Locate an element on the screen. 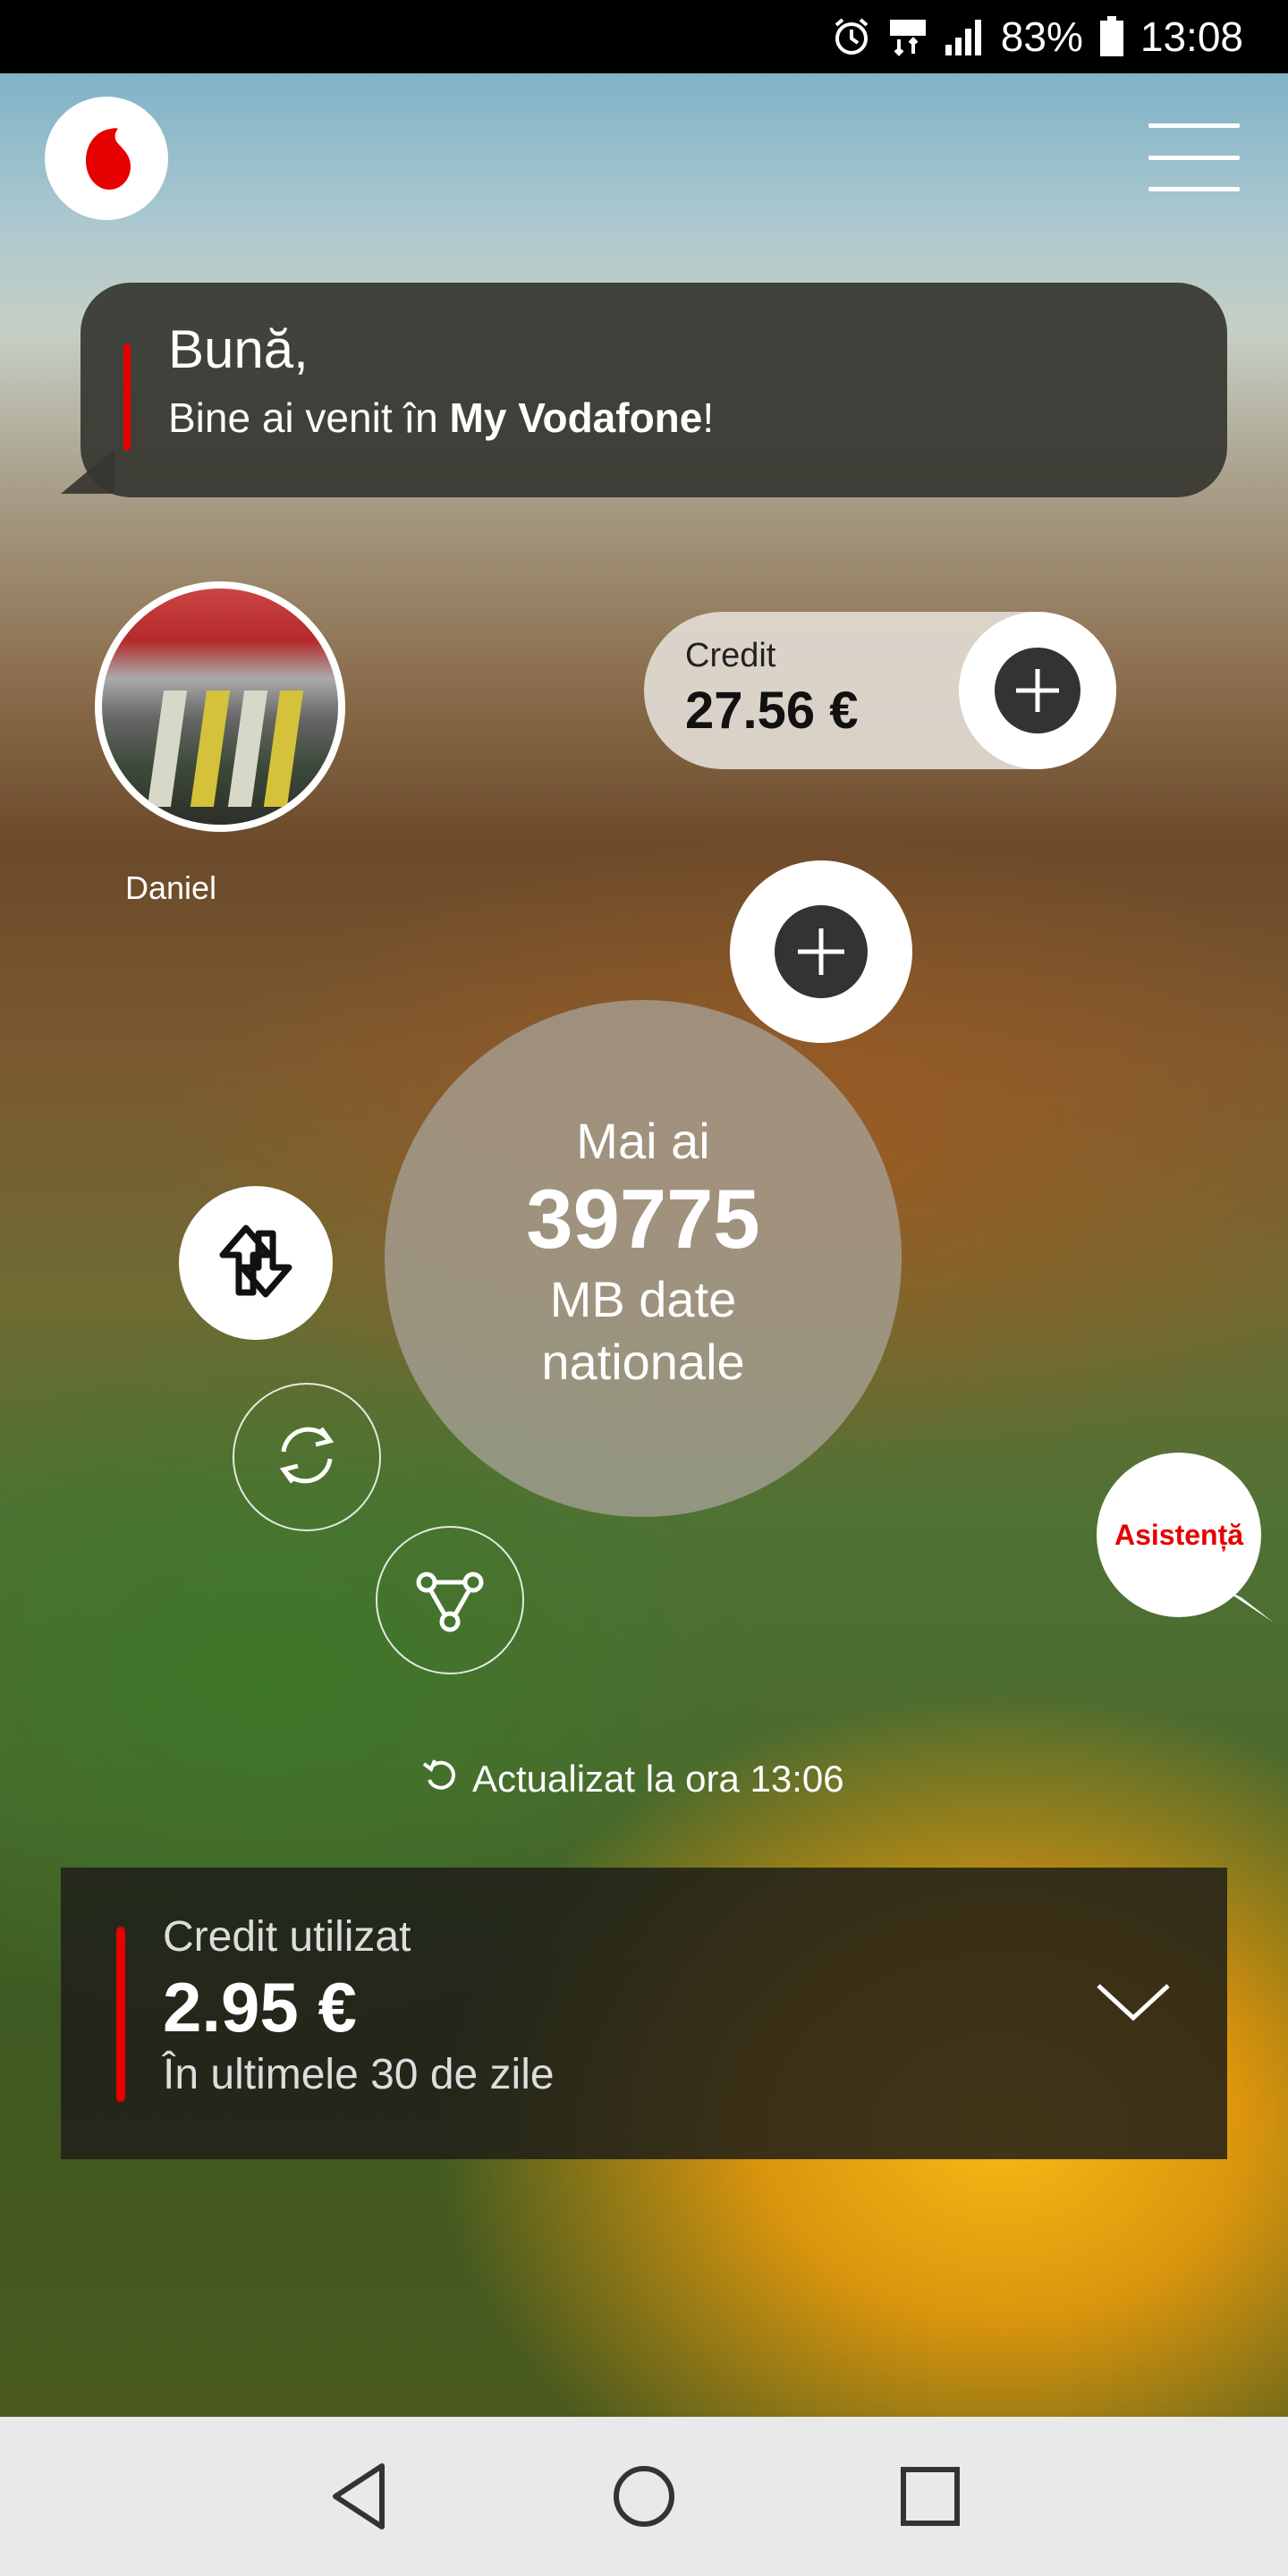 Image resolution: width=1288 pixels, height=2576 pixels. signal-icon is located at coordinates (964, 36).